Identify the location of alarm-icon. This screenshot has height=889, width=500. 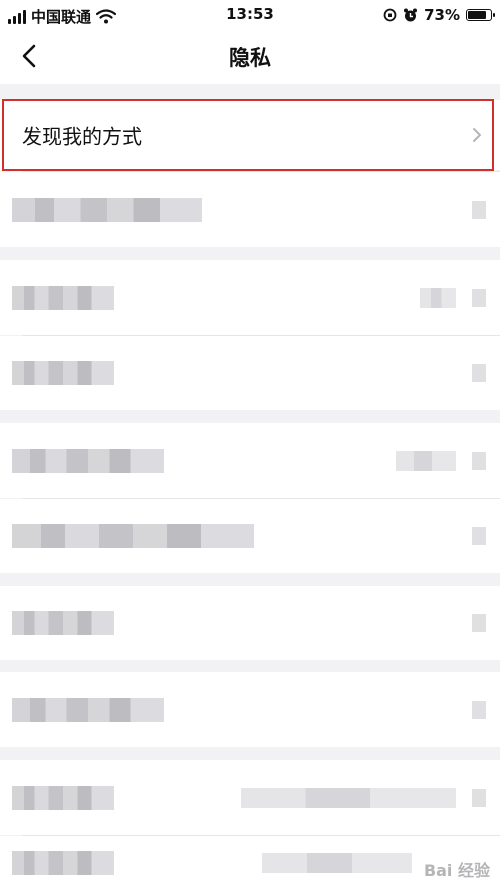
(411, 14).